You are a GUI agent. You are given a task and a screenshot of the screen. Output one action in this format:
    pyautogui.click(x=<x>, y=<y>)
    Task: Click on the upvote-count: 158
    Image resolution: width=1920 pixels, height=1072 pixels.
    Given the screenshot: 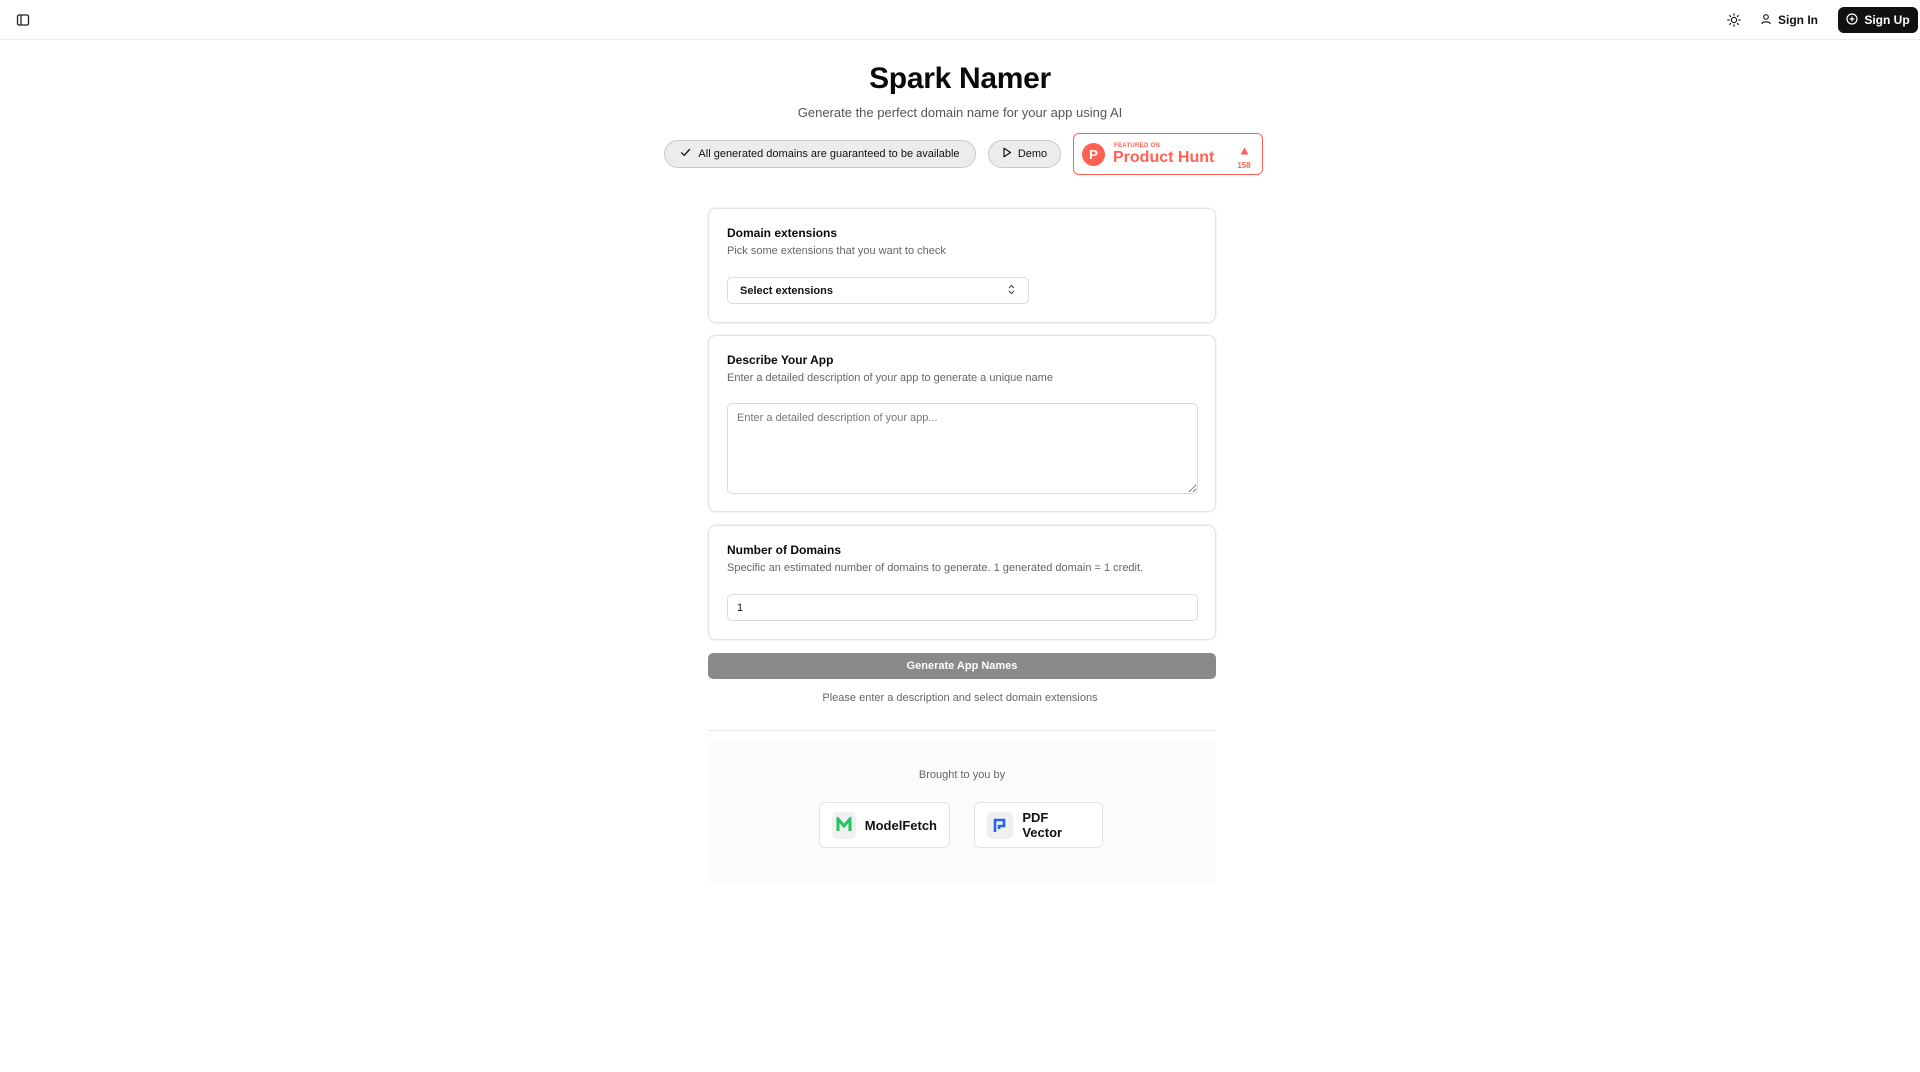 What is the action you would take?
    pyautogui.click(x=1244, y=156)
    